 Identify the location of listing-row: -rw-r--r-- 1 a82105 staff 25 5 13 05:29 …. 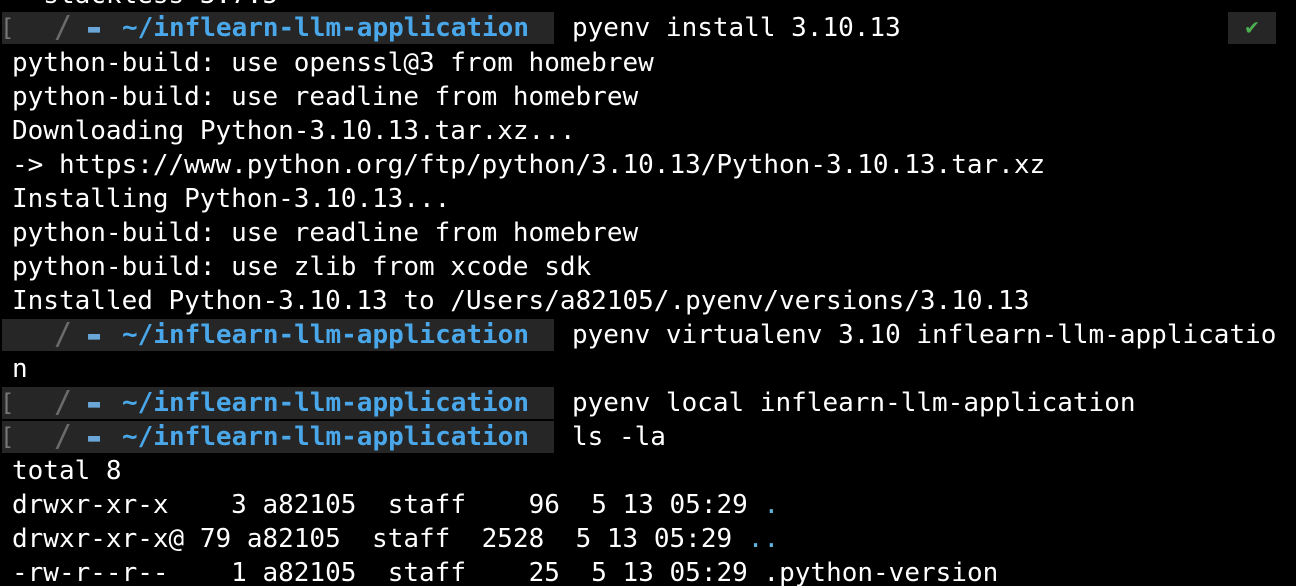
(505, 571).